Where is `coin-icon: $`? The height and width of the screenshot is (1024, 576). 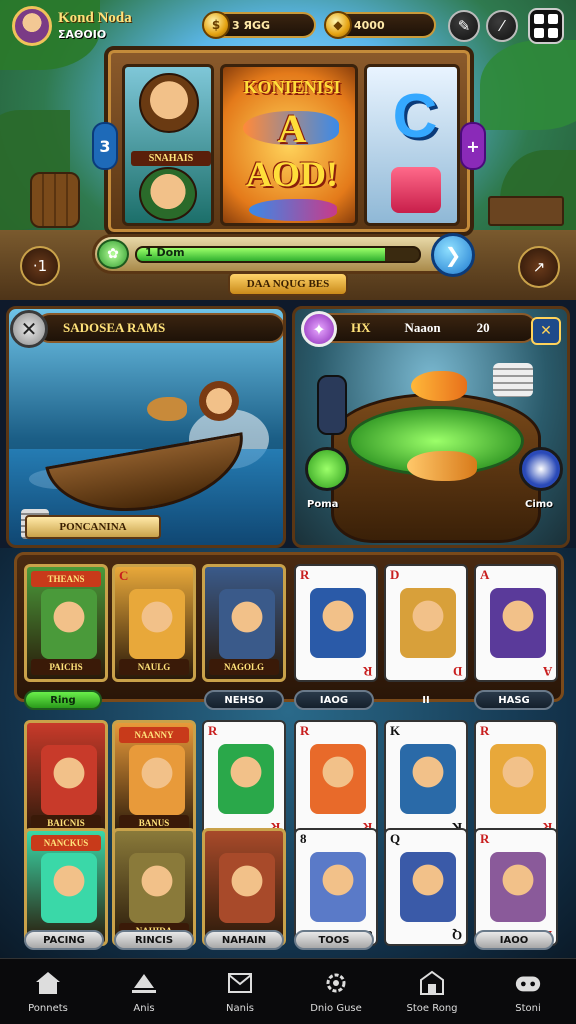 coin-icon: $ is located at coordinates (216, 25).